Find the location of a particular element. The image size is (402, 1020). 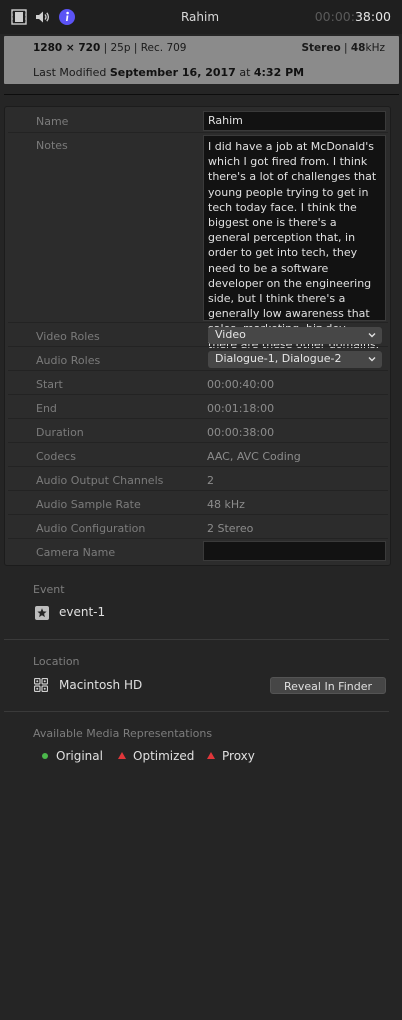

representation-optimized: Optimized is located at coordinates (156, 756).